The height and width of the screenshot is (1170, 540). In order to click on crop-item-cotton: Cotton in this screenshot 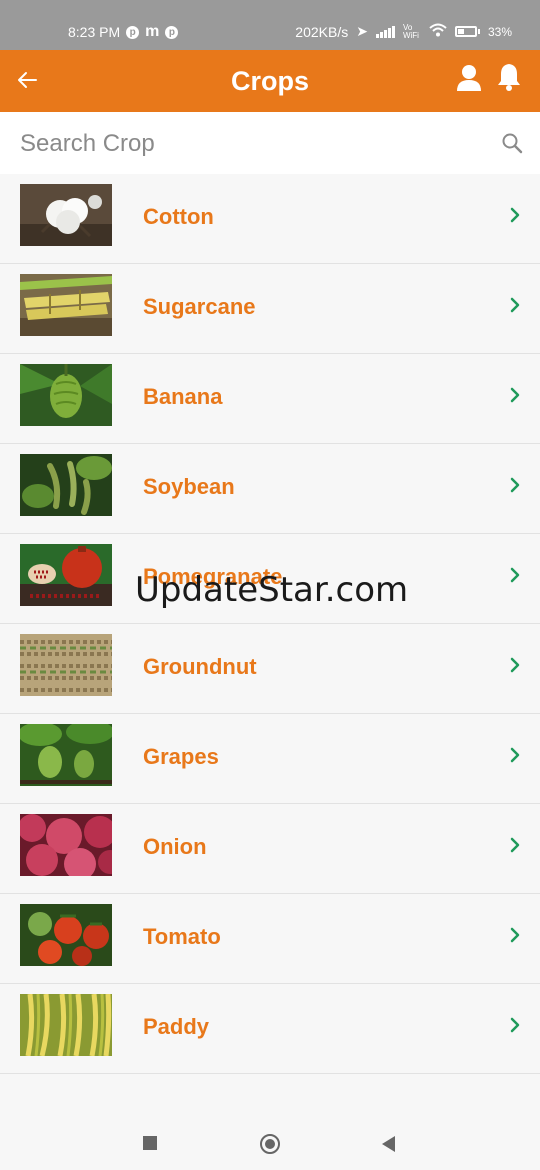, I will do `click(270, 219)`.